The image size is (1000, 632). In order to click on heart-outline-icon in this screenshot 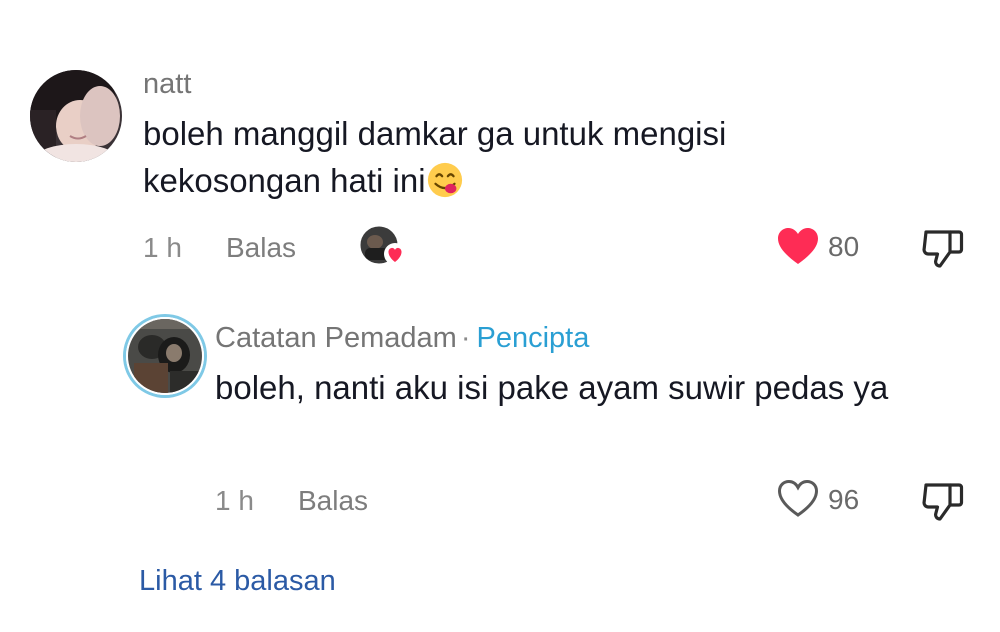, I will do `click(798, 498)`.